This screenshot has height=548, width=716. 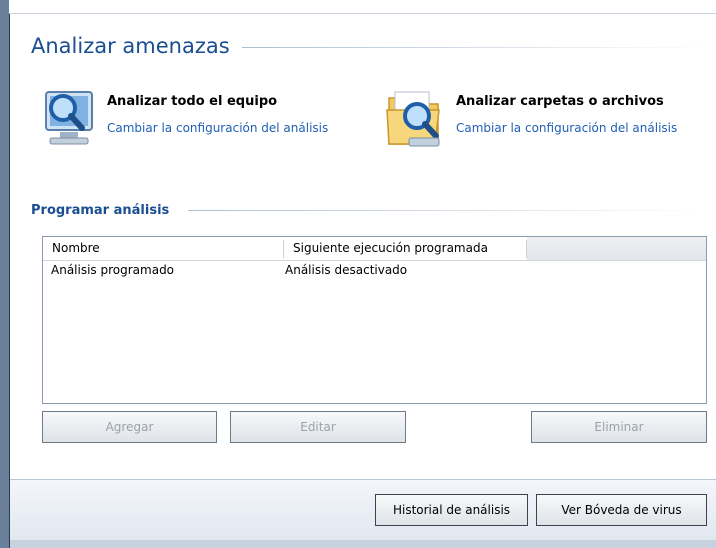 What do you see at coordinates (362, 7) in the screenshot?
I see `window-top-strip` at bounding box center [362, 7].